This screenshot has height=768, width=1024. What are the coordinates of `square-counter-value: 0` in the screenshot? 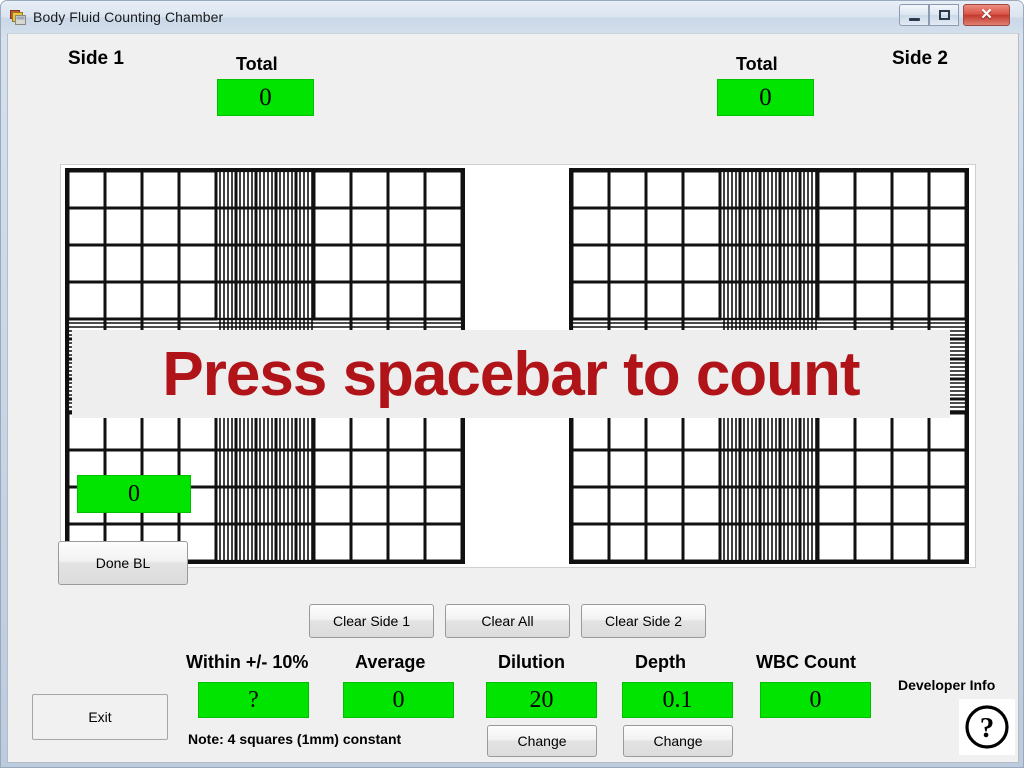 It's located at (134, 494).